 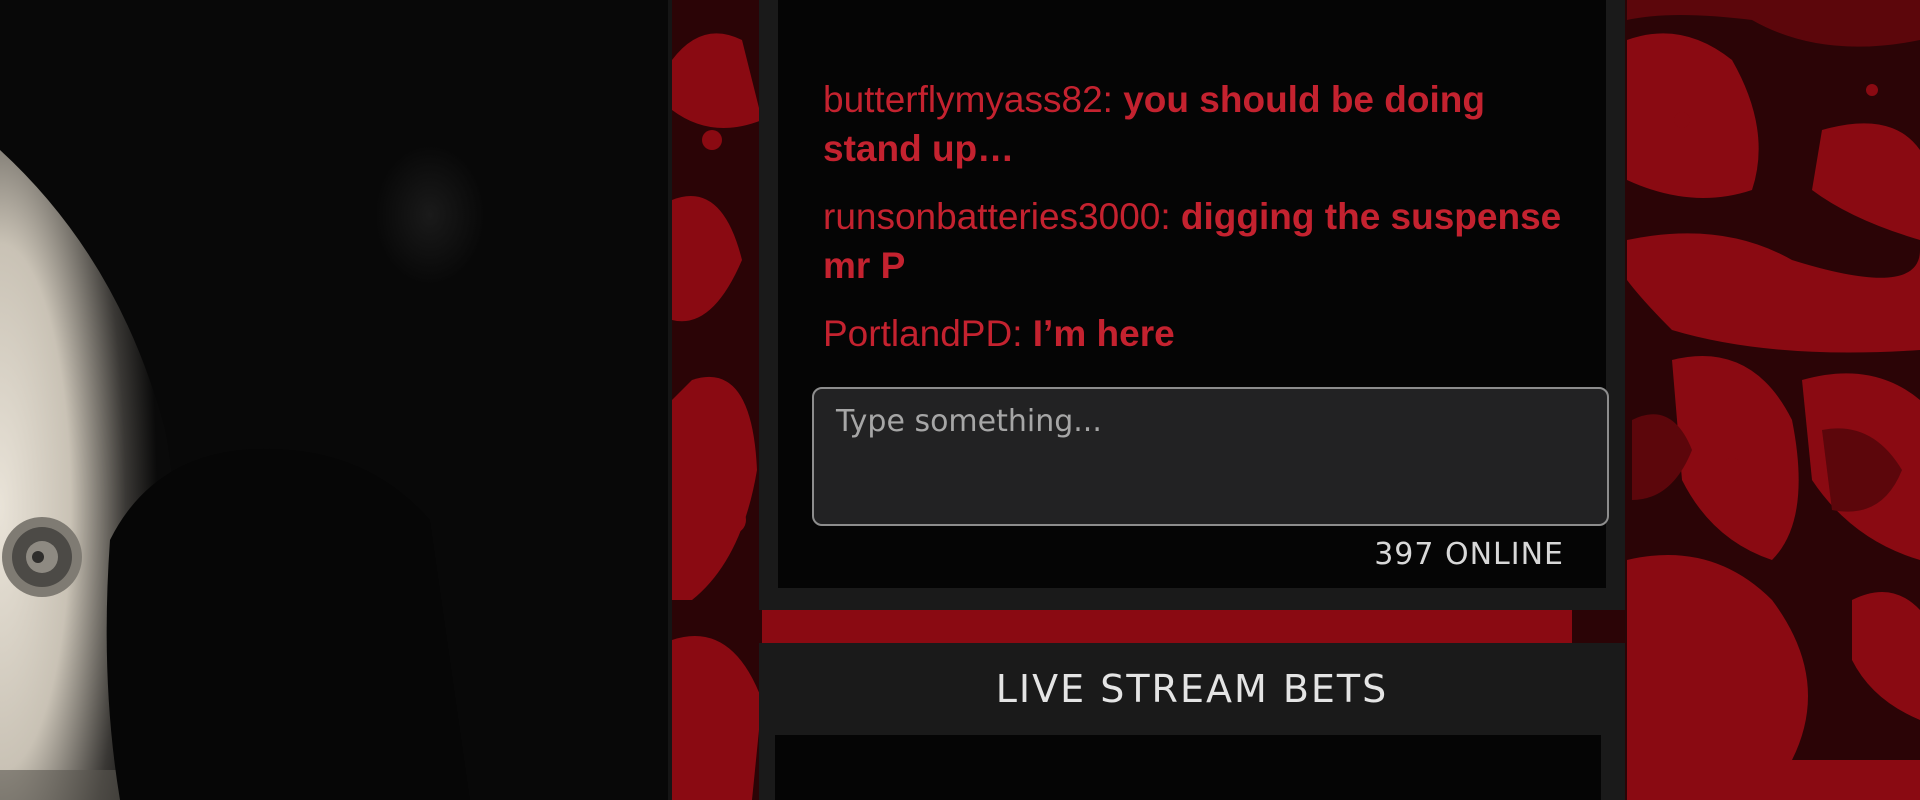 What do you see at coordinates (1103, 333) in the screenshot?
I see `chat-message-text: I’m here` at bounding box center [1103, 333].